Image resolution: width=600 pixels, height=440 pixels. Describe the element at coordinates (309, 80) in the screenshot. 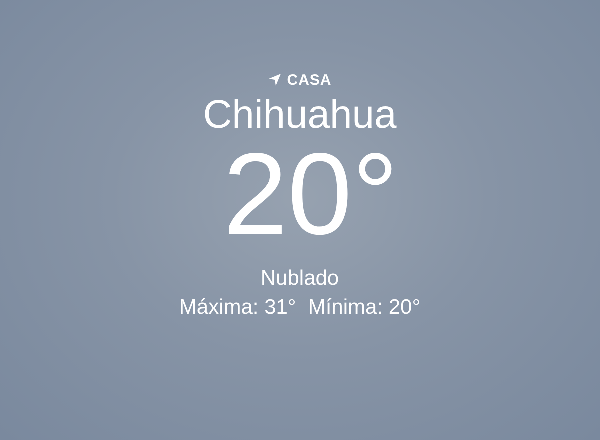

I see `location-label: CASA` at that location.